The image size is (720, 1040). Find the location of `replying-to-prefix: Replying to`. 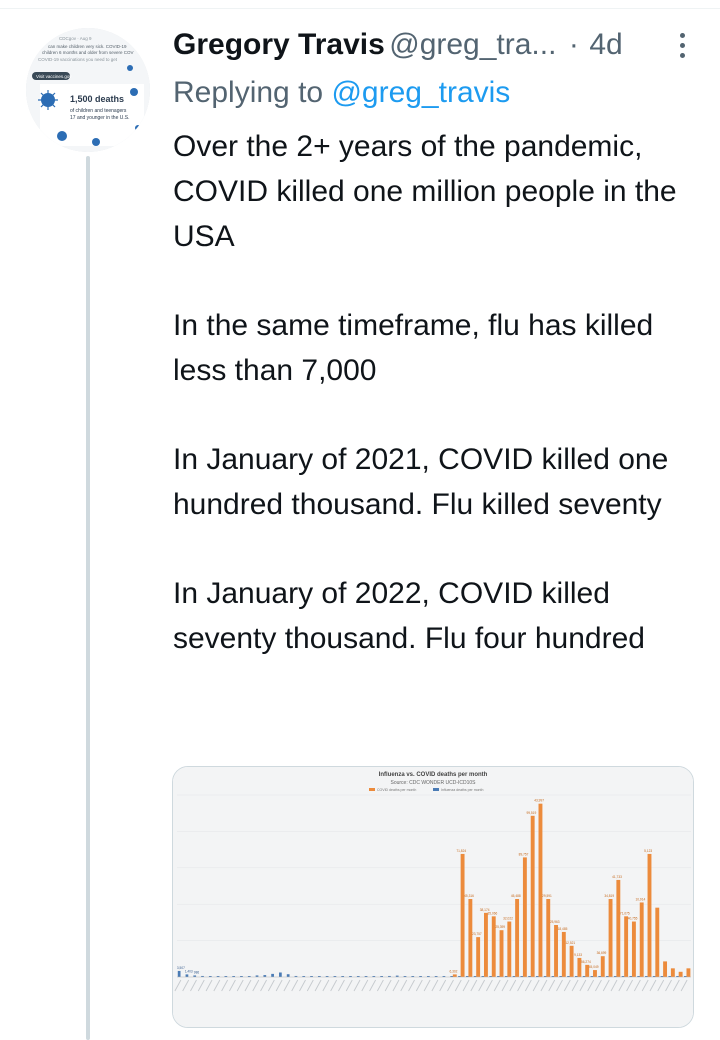

replying-to-prefix: Replying to is located at coordinates (248, 92).